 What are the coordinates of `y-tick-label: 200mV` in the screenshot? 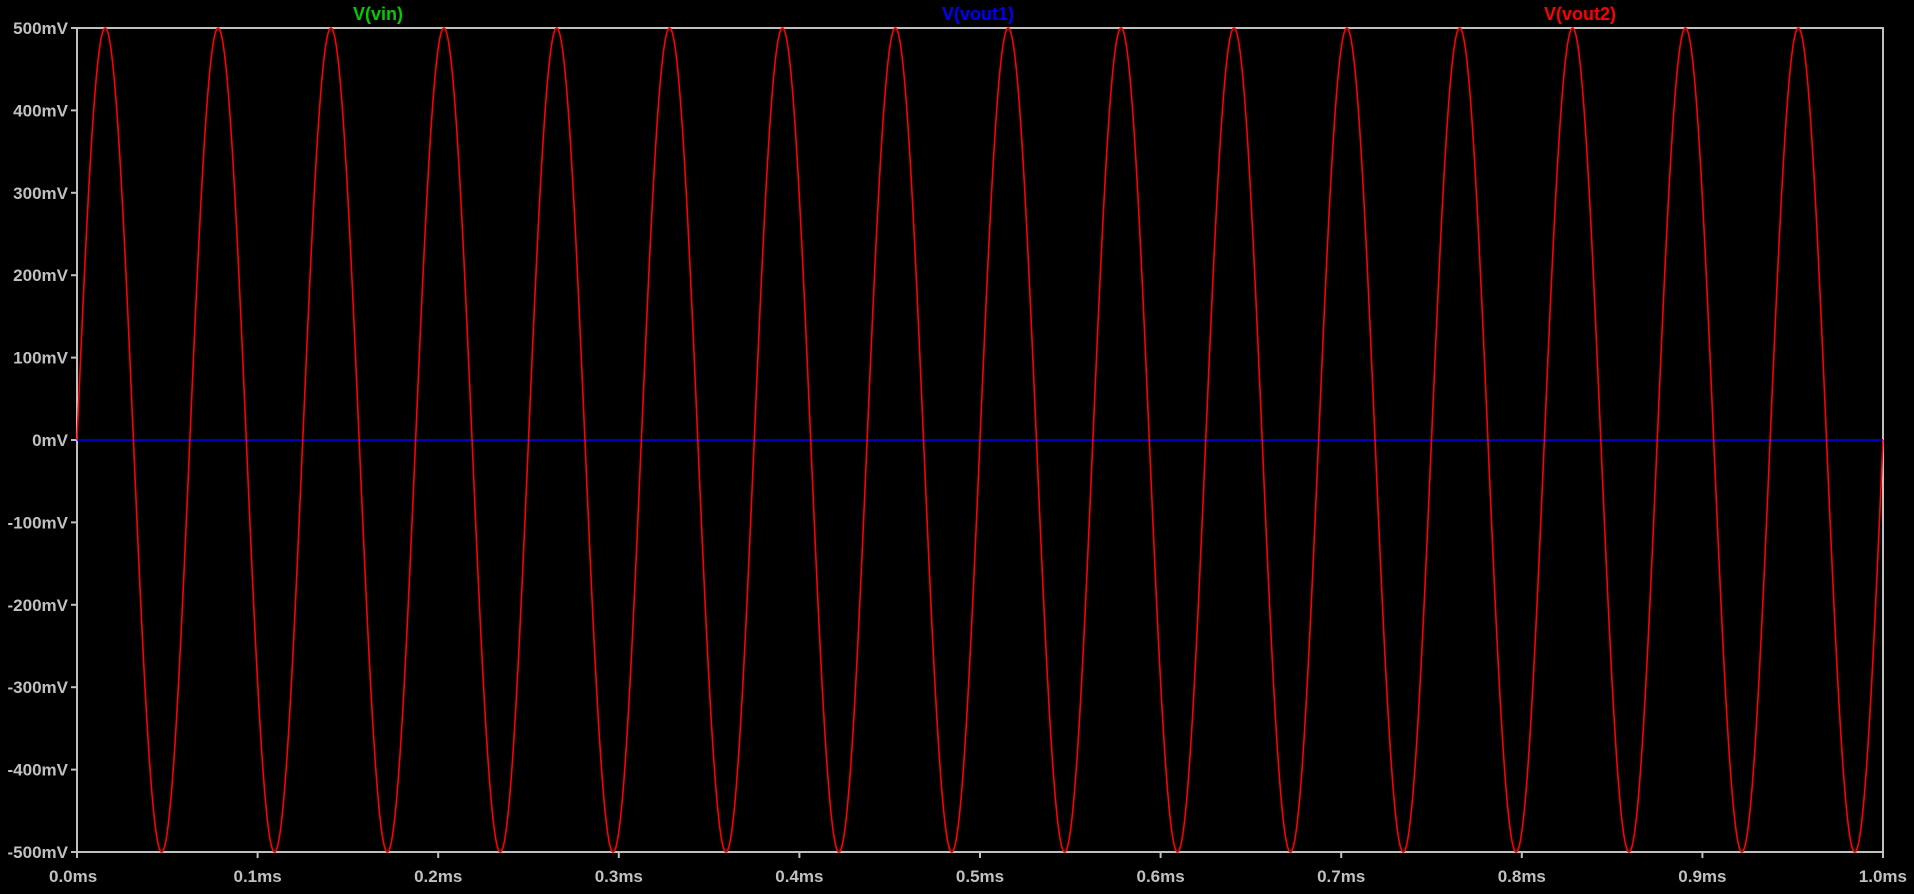 It's located at (40, 275).